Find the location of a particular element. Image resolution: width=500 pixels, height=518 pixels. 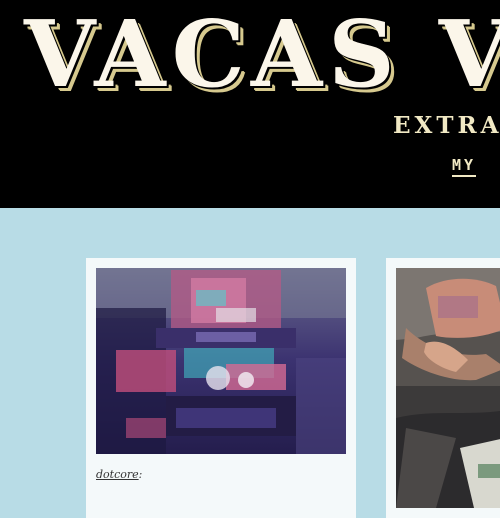

couch-photo-graphic is located at coordinates (448, 388).